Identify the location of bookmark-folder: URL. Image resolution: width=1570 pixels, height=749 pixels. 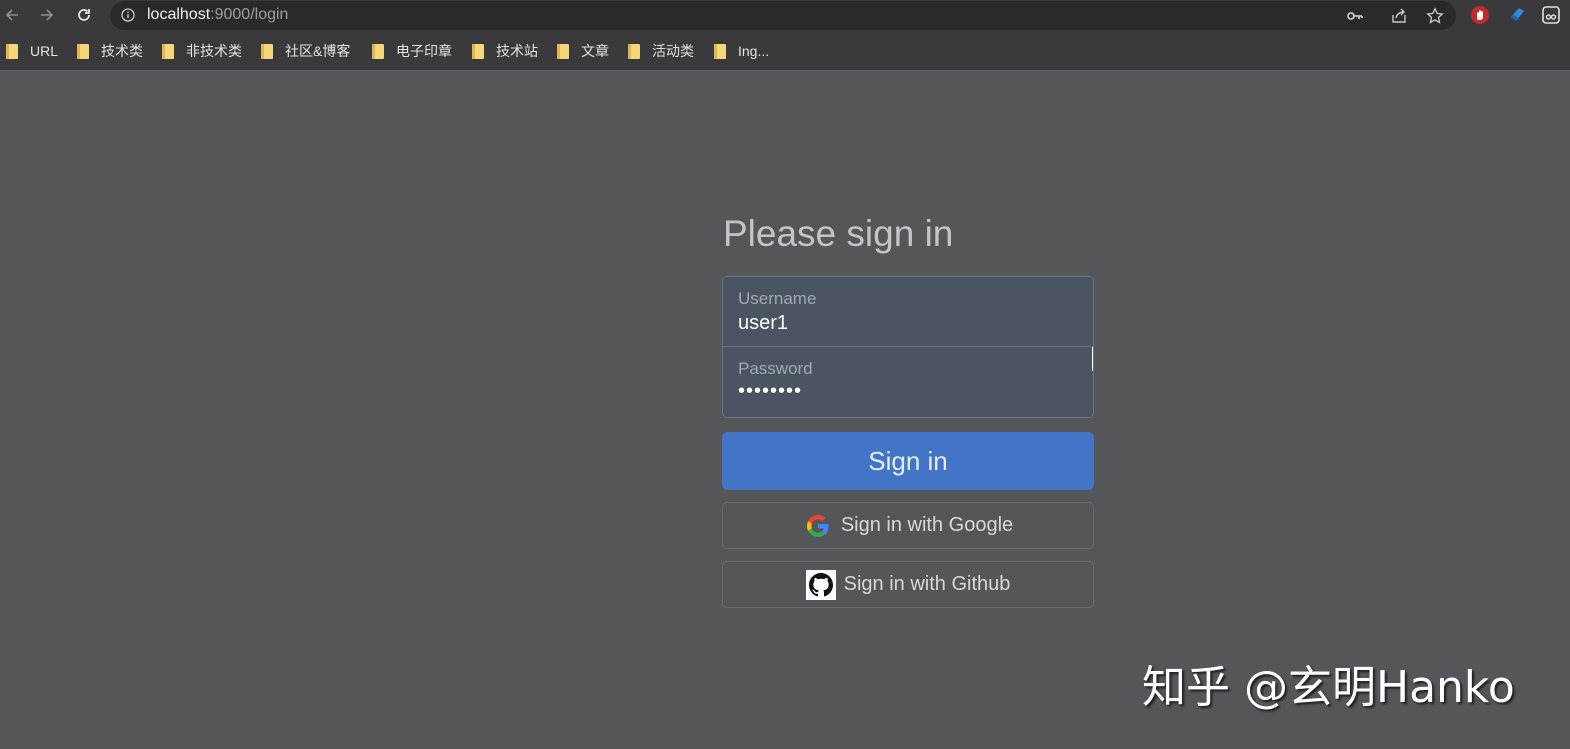
(32, 51).